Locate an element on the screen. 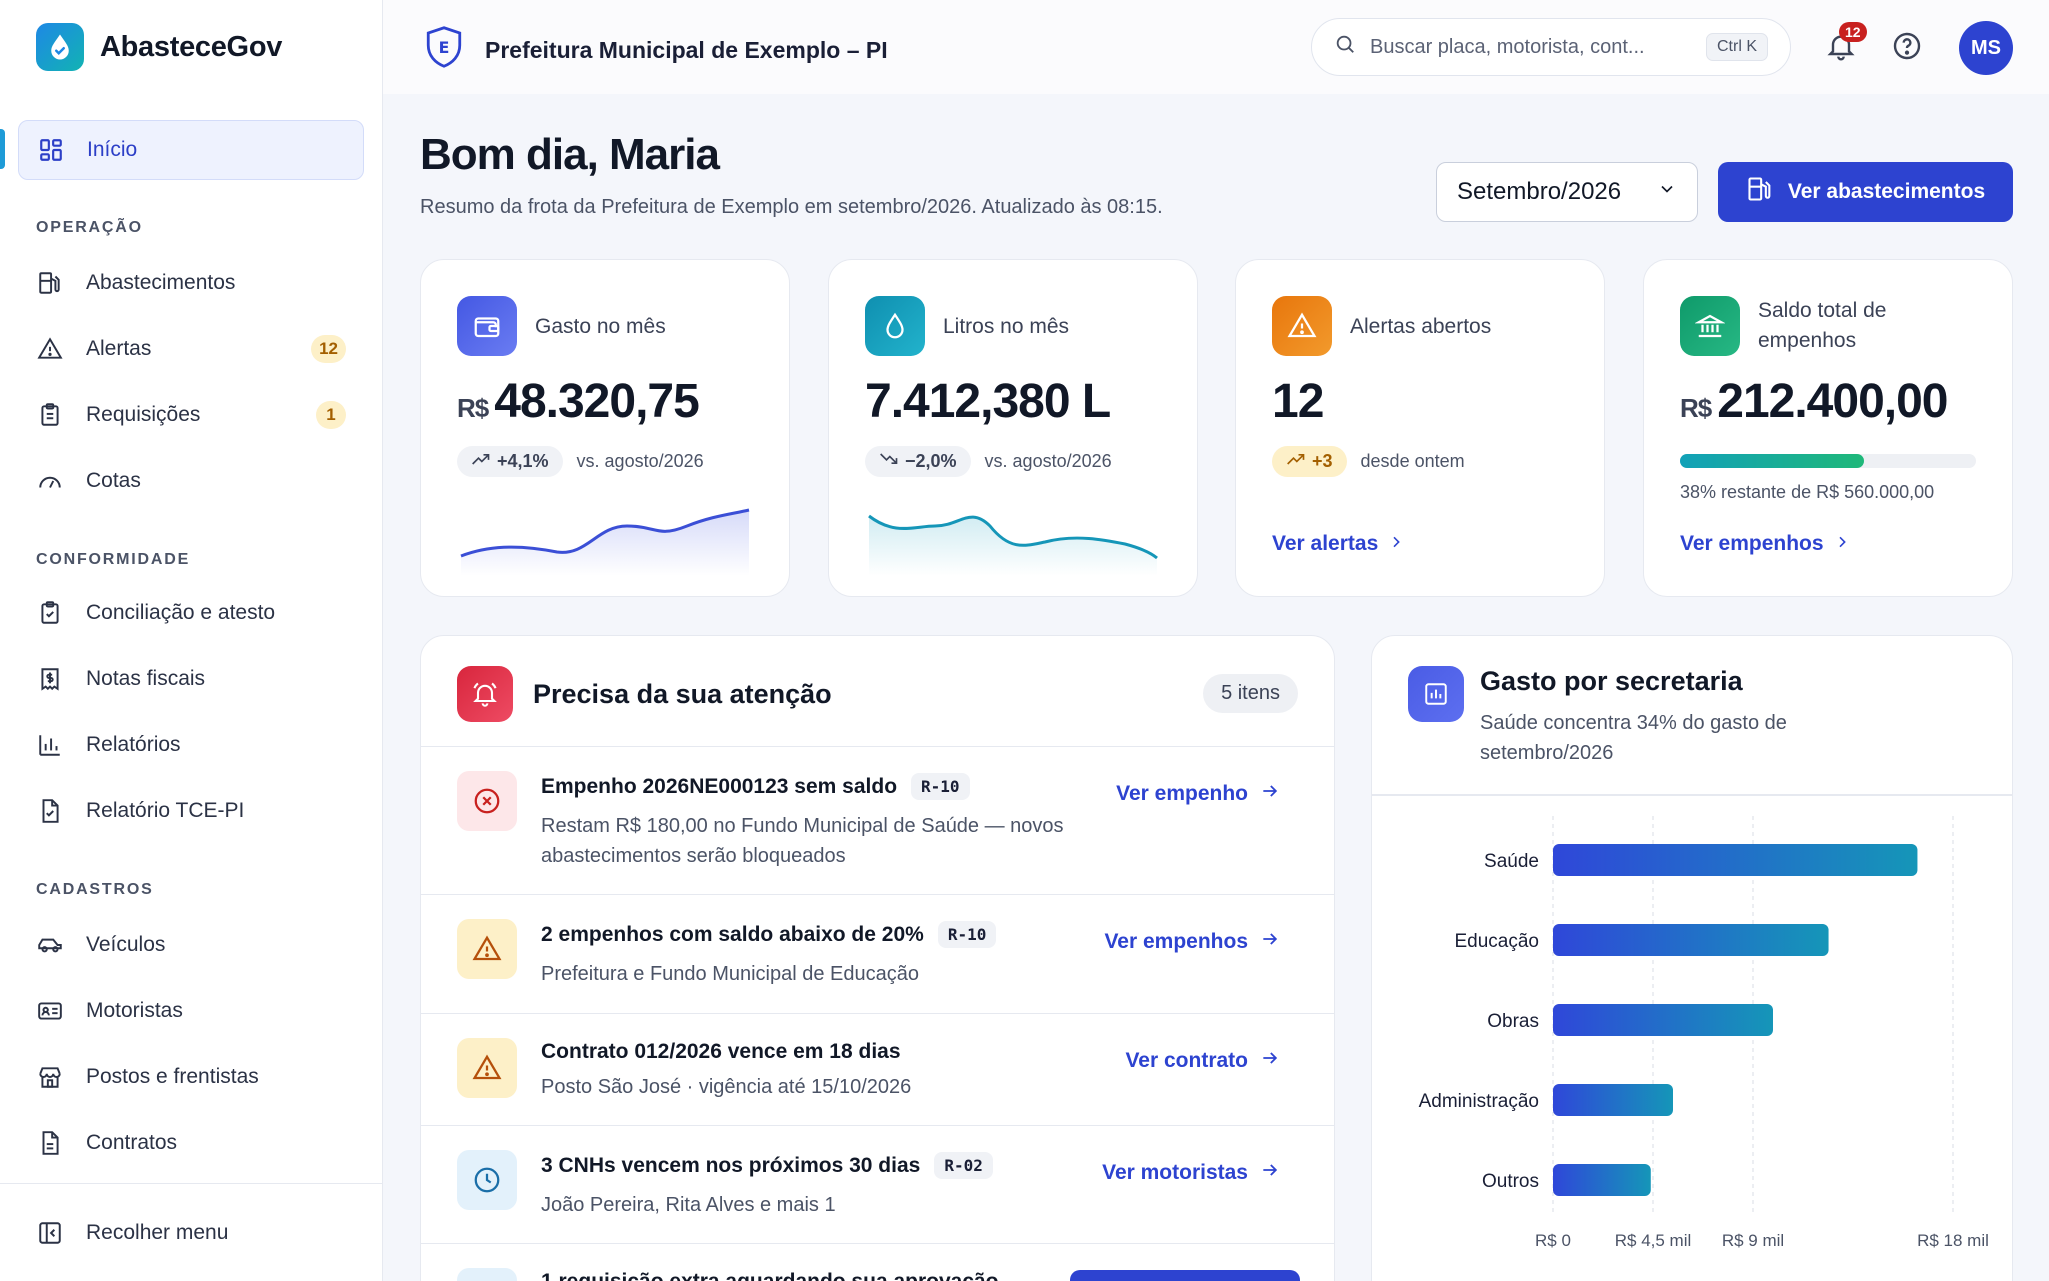 The image size is (2049, 1281). bar-saúde is located at coordinates (1735, 860).